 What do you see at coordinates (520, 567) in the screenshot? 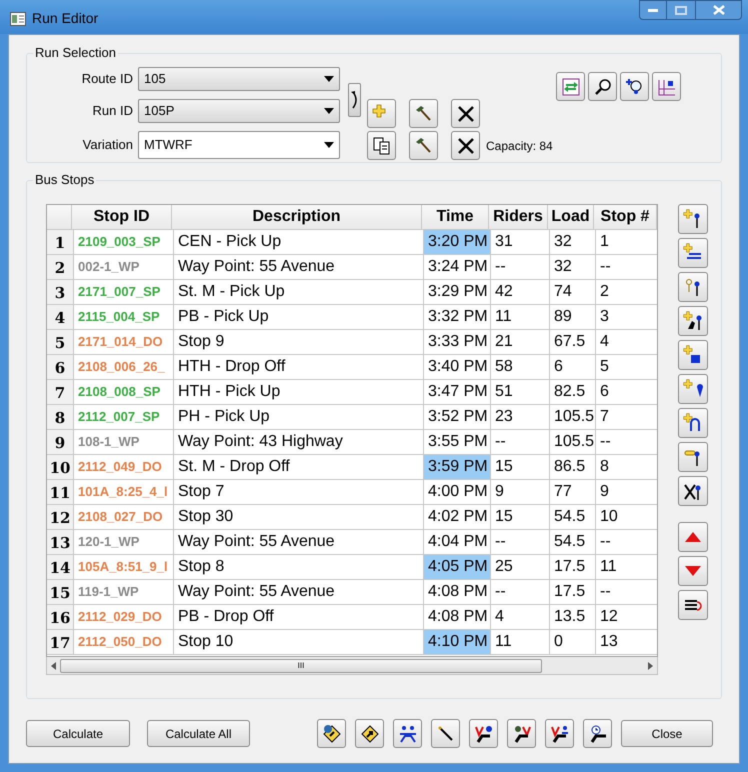
I see `table-cell: 25` at bounding box center [520, 567].